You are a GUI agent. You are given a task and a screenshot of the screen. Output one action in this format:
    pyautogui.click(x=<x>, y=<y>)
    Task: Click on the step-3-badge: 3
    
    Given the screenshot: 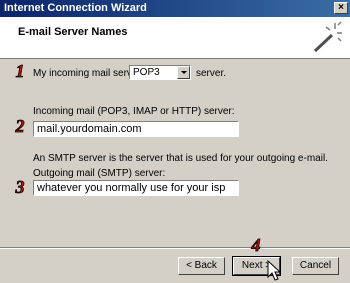 What is the action you would take?
    pyautogui.click(x=19, y=187)
    